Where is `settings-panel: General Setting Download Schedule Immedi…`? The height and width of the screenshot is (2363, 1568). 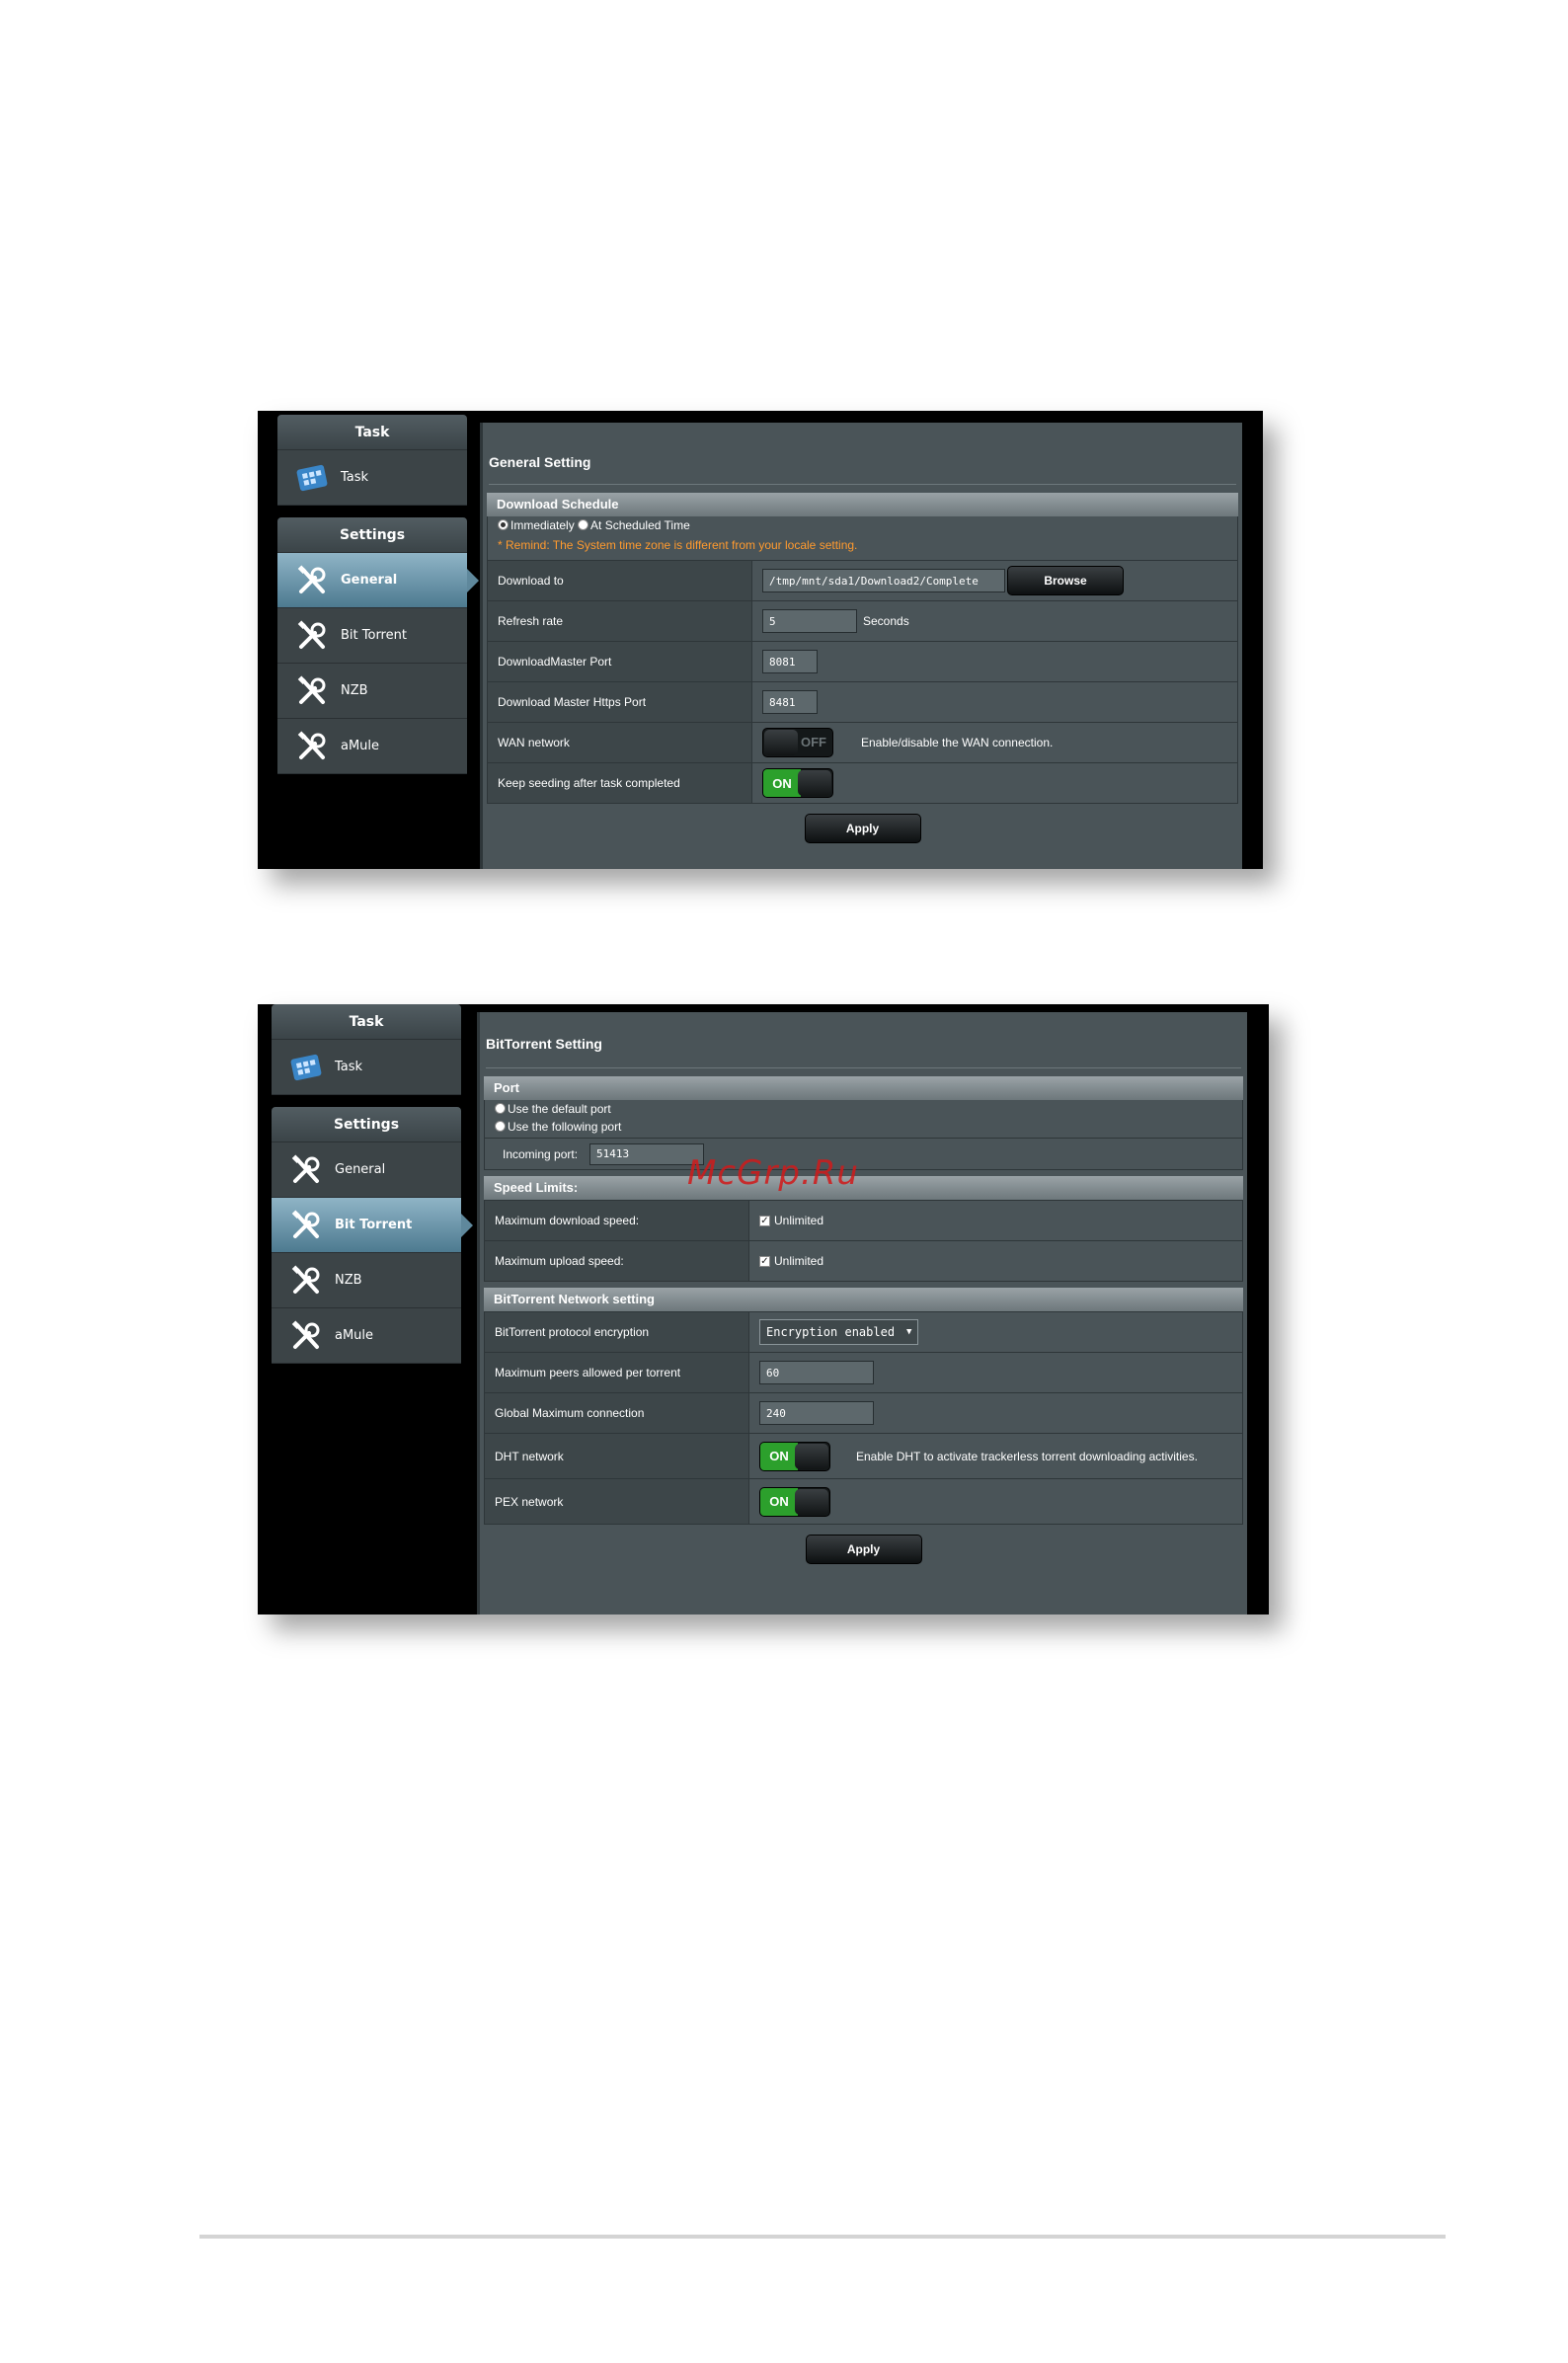 settings-panel: General Setting Download Schedule Immedi… is located at coordinates (861, 646).